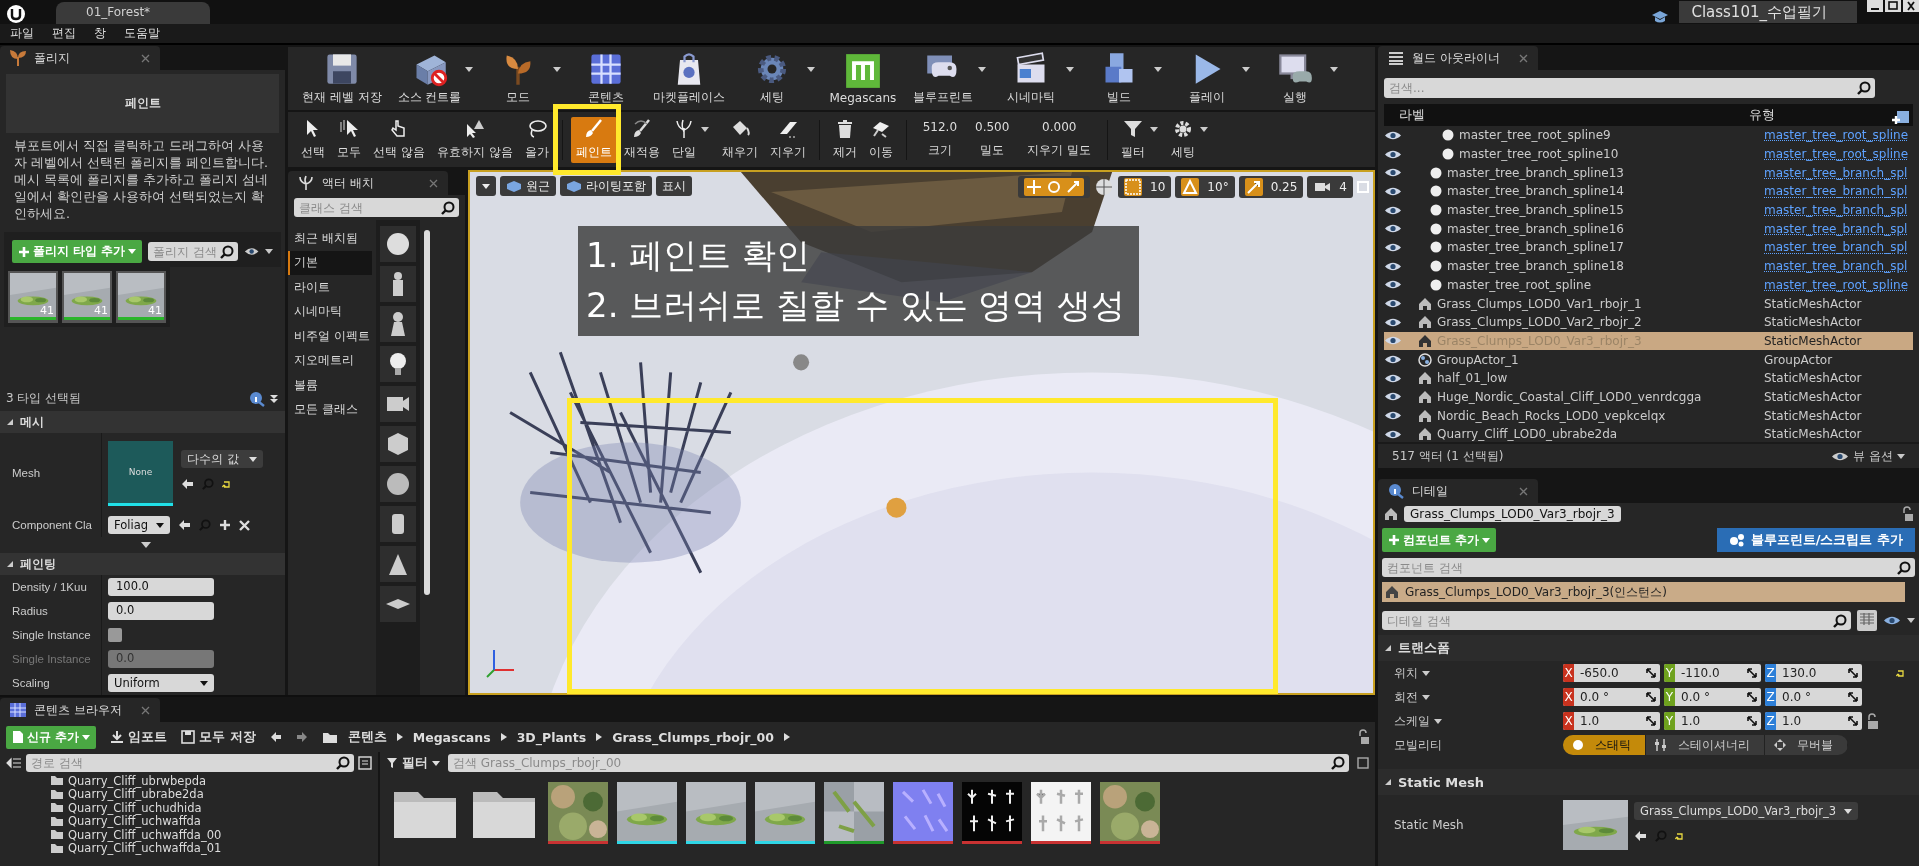 This screenshot has height=866, width=1919. Describe the element at coordinates (330, 238) in the screenshot. I see `category-item: 최근 배치됨` at that location.